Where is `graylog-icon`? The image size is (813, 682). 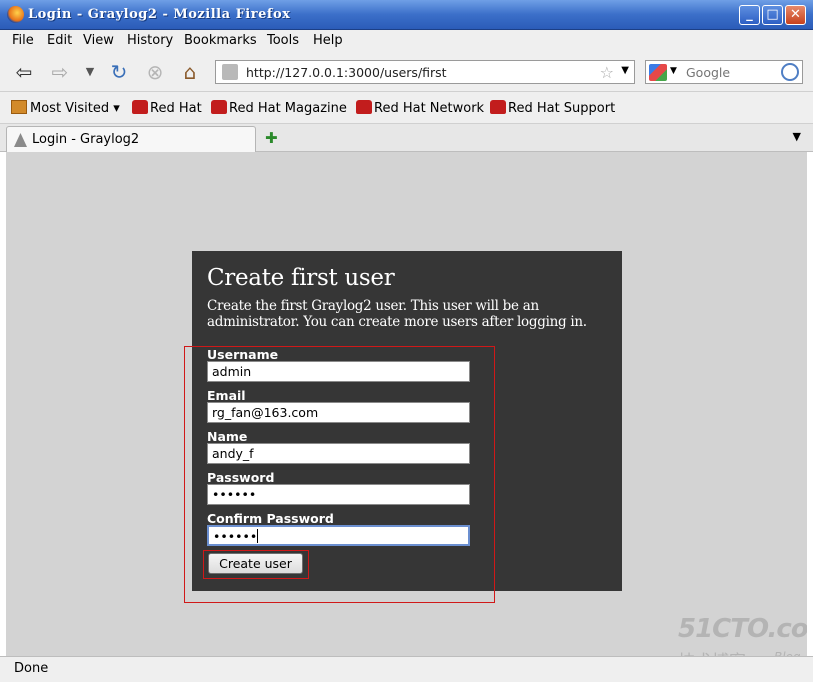
graylog-icon is located at coordinates (20, 140).